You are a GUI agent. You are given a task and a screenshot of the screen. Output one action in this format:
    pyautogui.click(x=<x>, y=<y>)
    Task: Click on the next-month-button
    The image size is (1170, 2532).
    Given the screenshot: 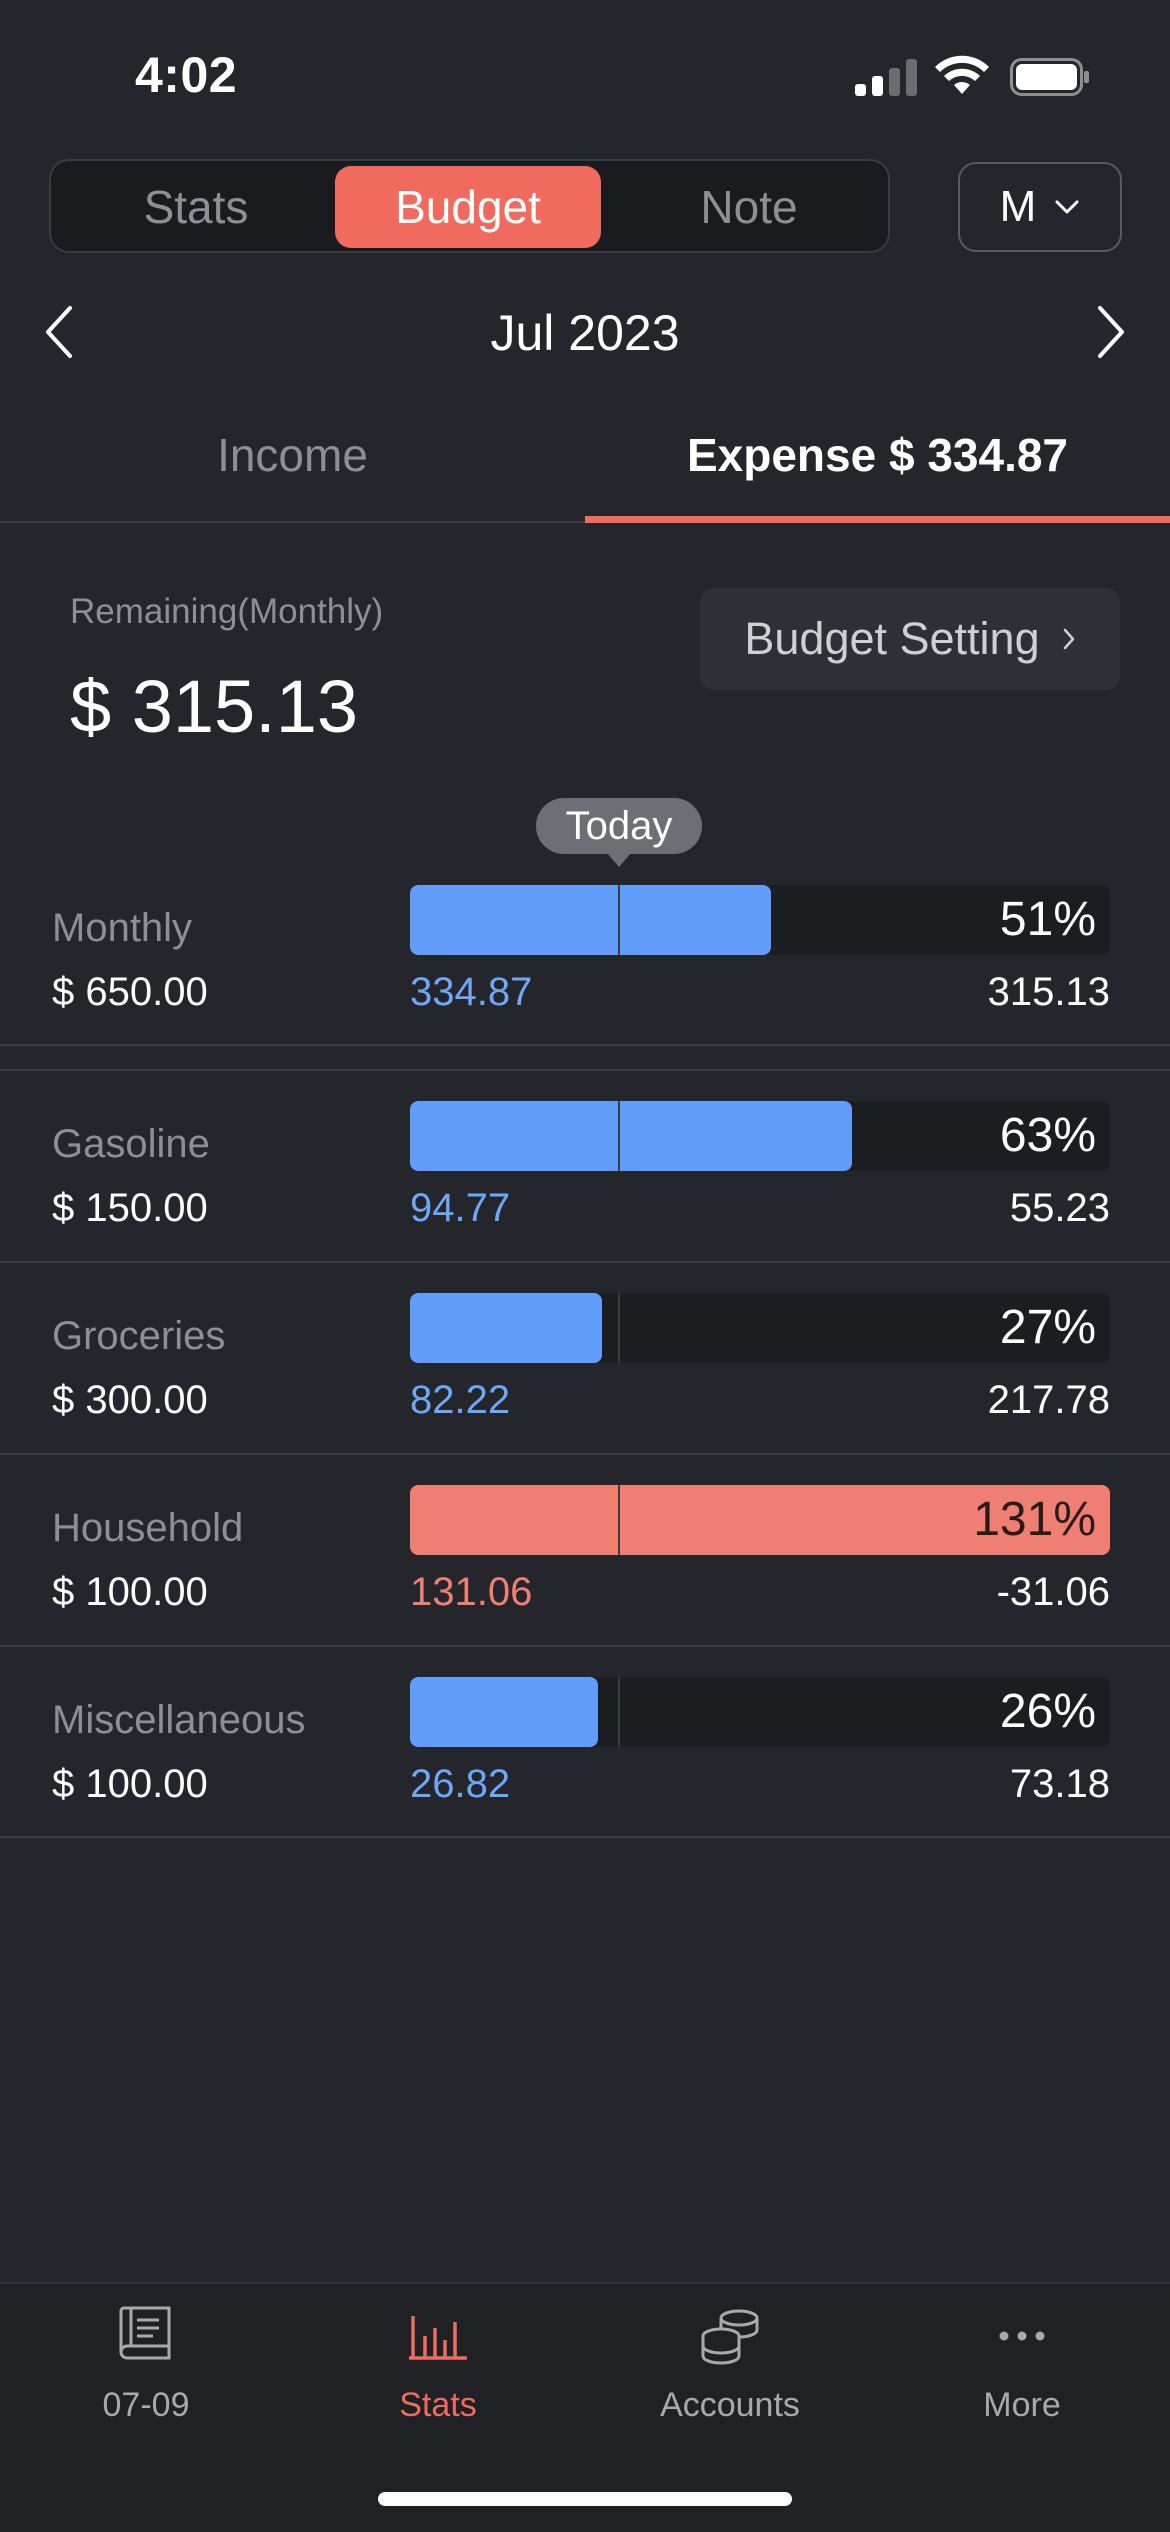 What is the action you would take?
    pyautogui.click(x=1110, y=332)
    